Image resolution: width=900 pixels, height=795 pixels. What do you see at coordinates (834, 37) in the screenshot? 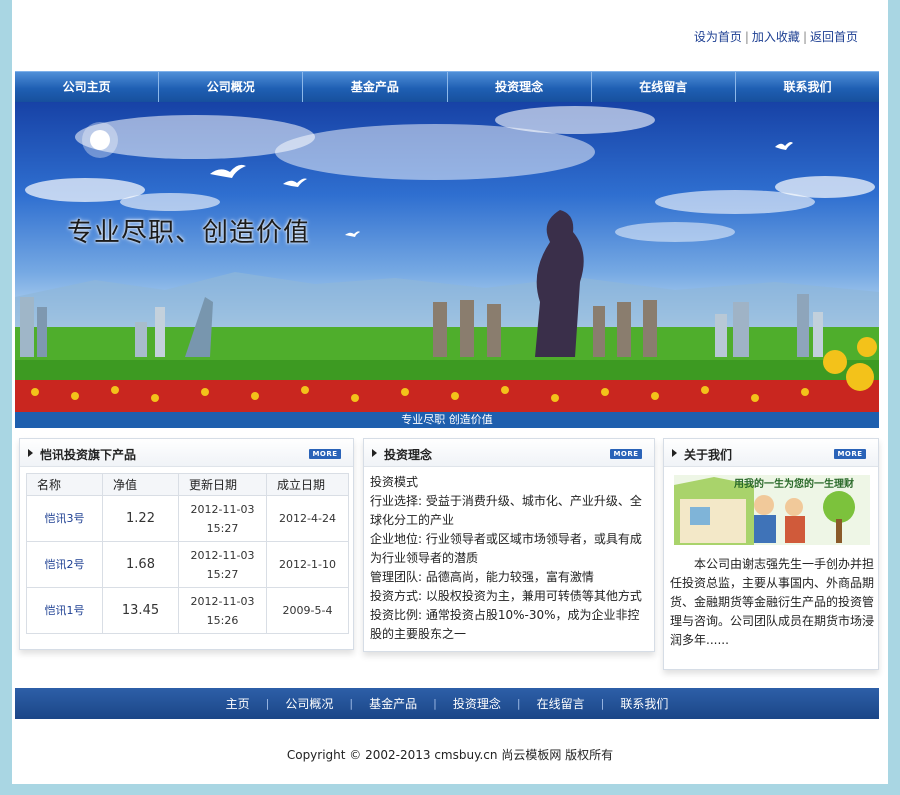
I see `back-home-link: 返回首页` at bounding box center [834, 37].